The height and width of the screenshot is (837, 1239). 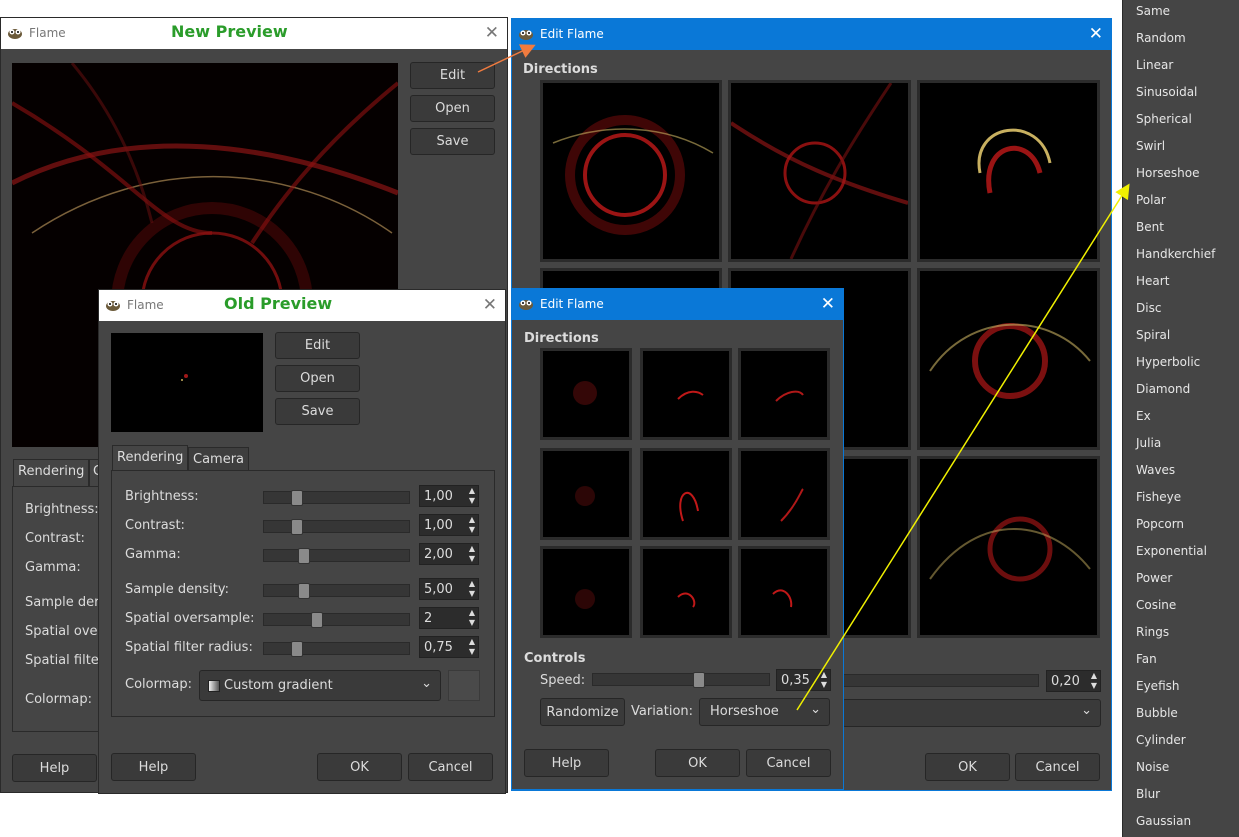 I want to click on menu-item-noise: Noise, so click(x=1152, y=767).